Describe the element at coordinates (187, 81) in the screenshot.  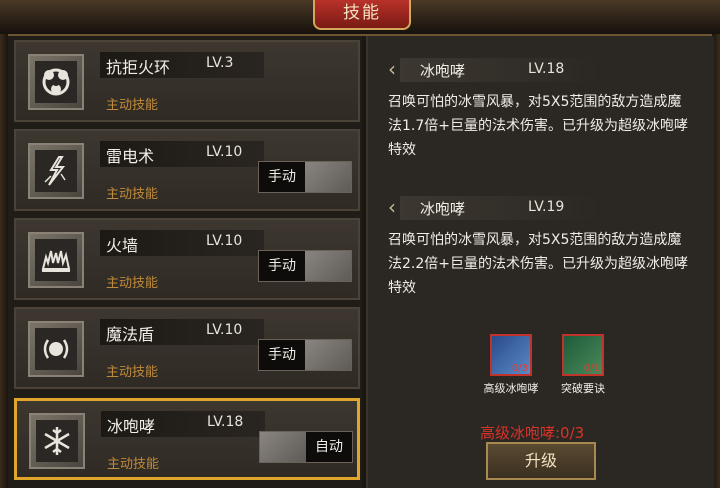
I see `skill-row-fire-ring: 抗拒火环 LV.3 主动技能` at that location.